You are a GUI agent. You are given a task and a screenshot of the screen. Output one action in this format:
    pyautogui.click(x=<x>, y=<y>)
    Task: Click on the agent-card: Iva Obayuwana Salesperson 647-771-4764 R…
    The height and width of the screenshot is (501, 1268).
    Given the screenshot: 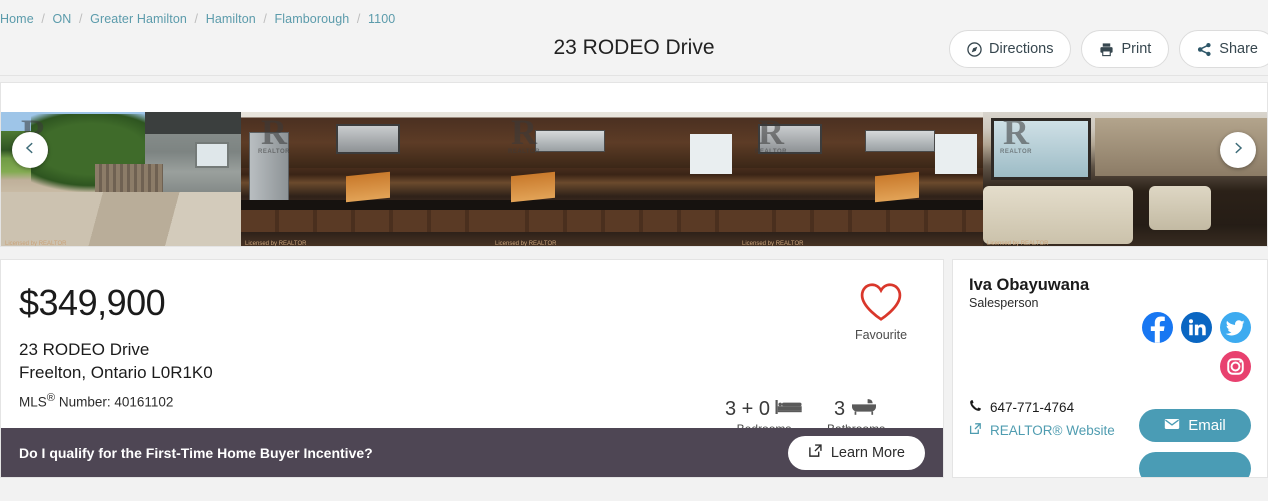 What is the action you would take?
    pyautogui.click(x=1110, y=368)
    